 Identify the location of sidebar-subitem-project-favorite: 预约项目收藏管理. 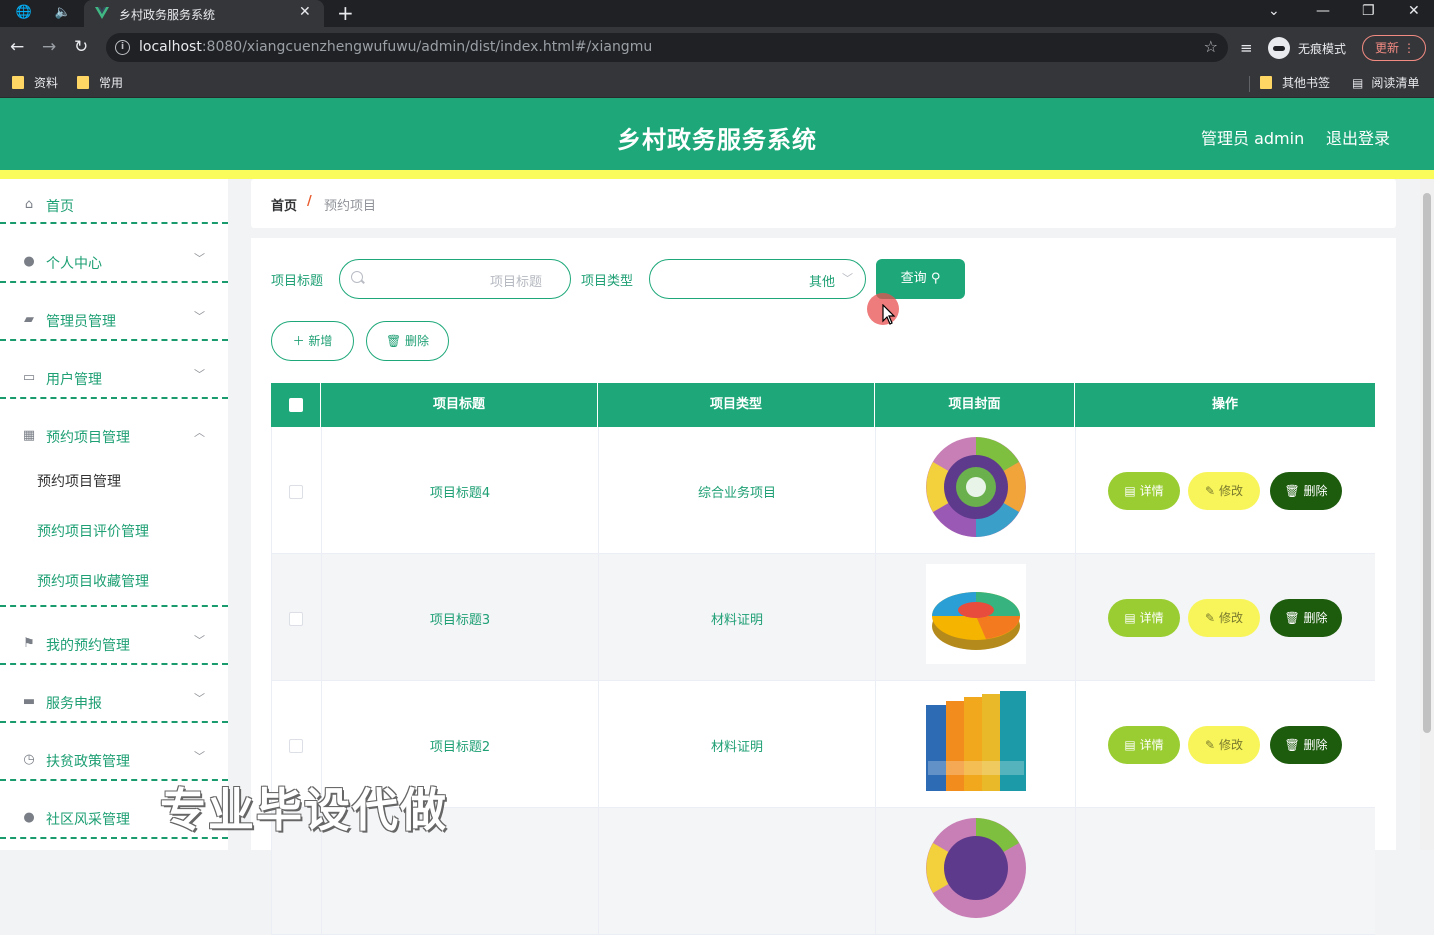
(93, 581).